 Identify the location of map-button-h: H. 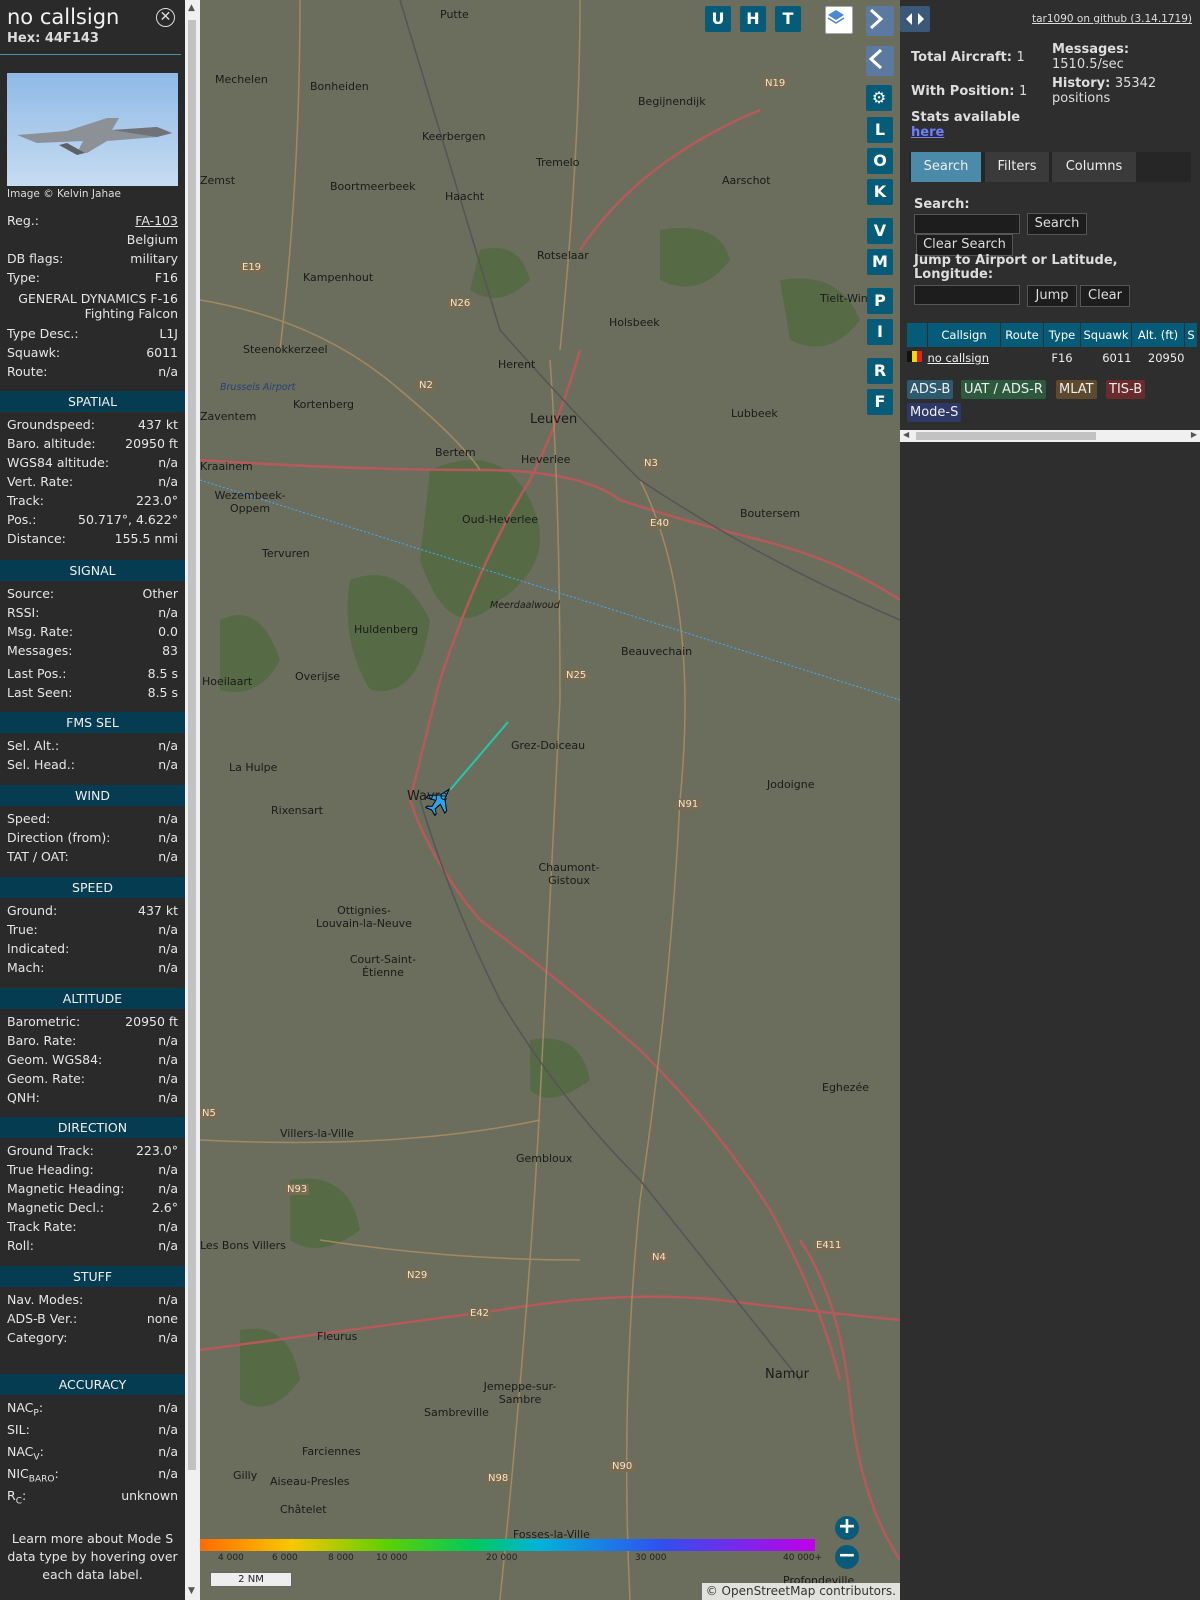
(753, 19).